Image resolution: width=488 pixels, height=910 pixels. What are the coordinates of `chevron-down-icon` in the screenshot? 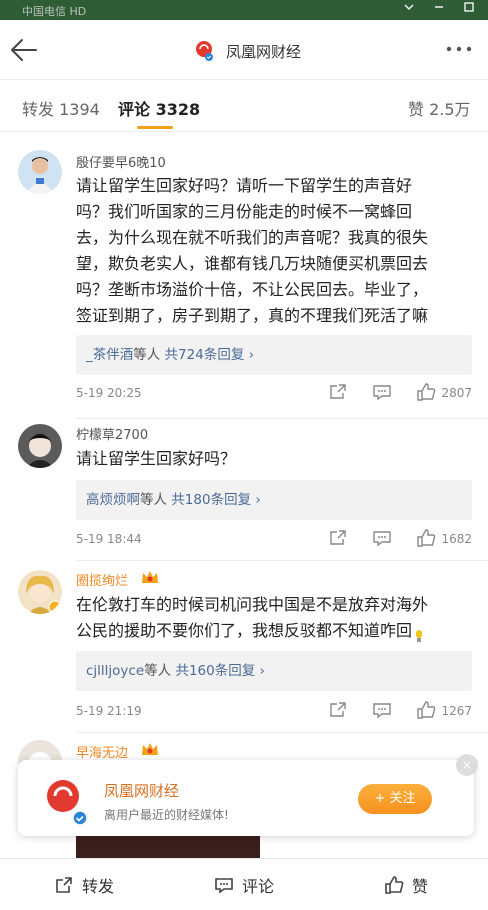 It's located at (409, 10).